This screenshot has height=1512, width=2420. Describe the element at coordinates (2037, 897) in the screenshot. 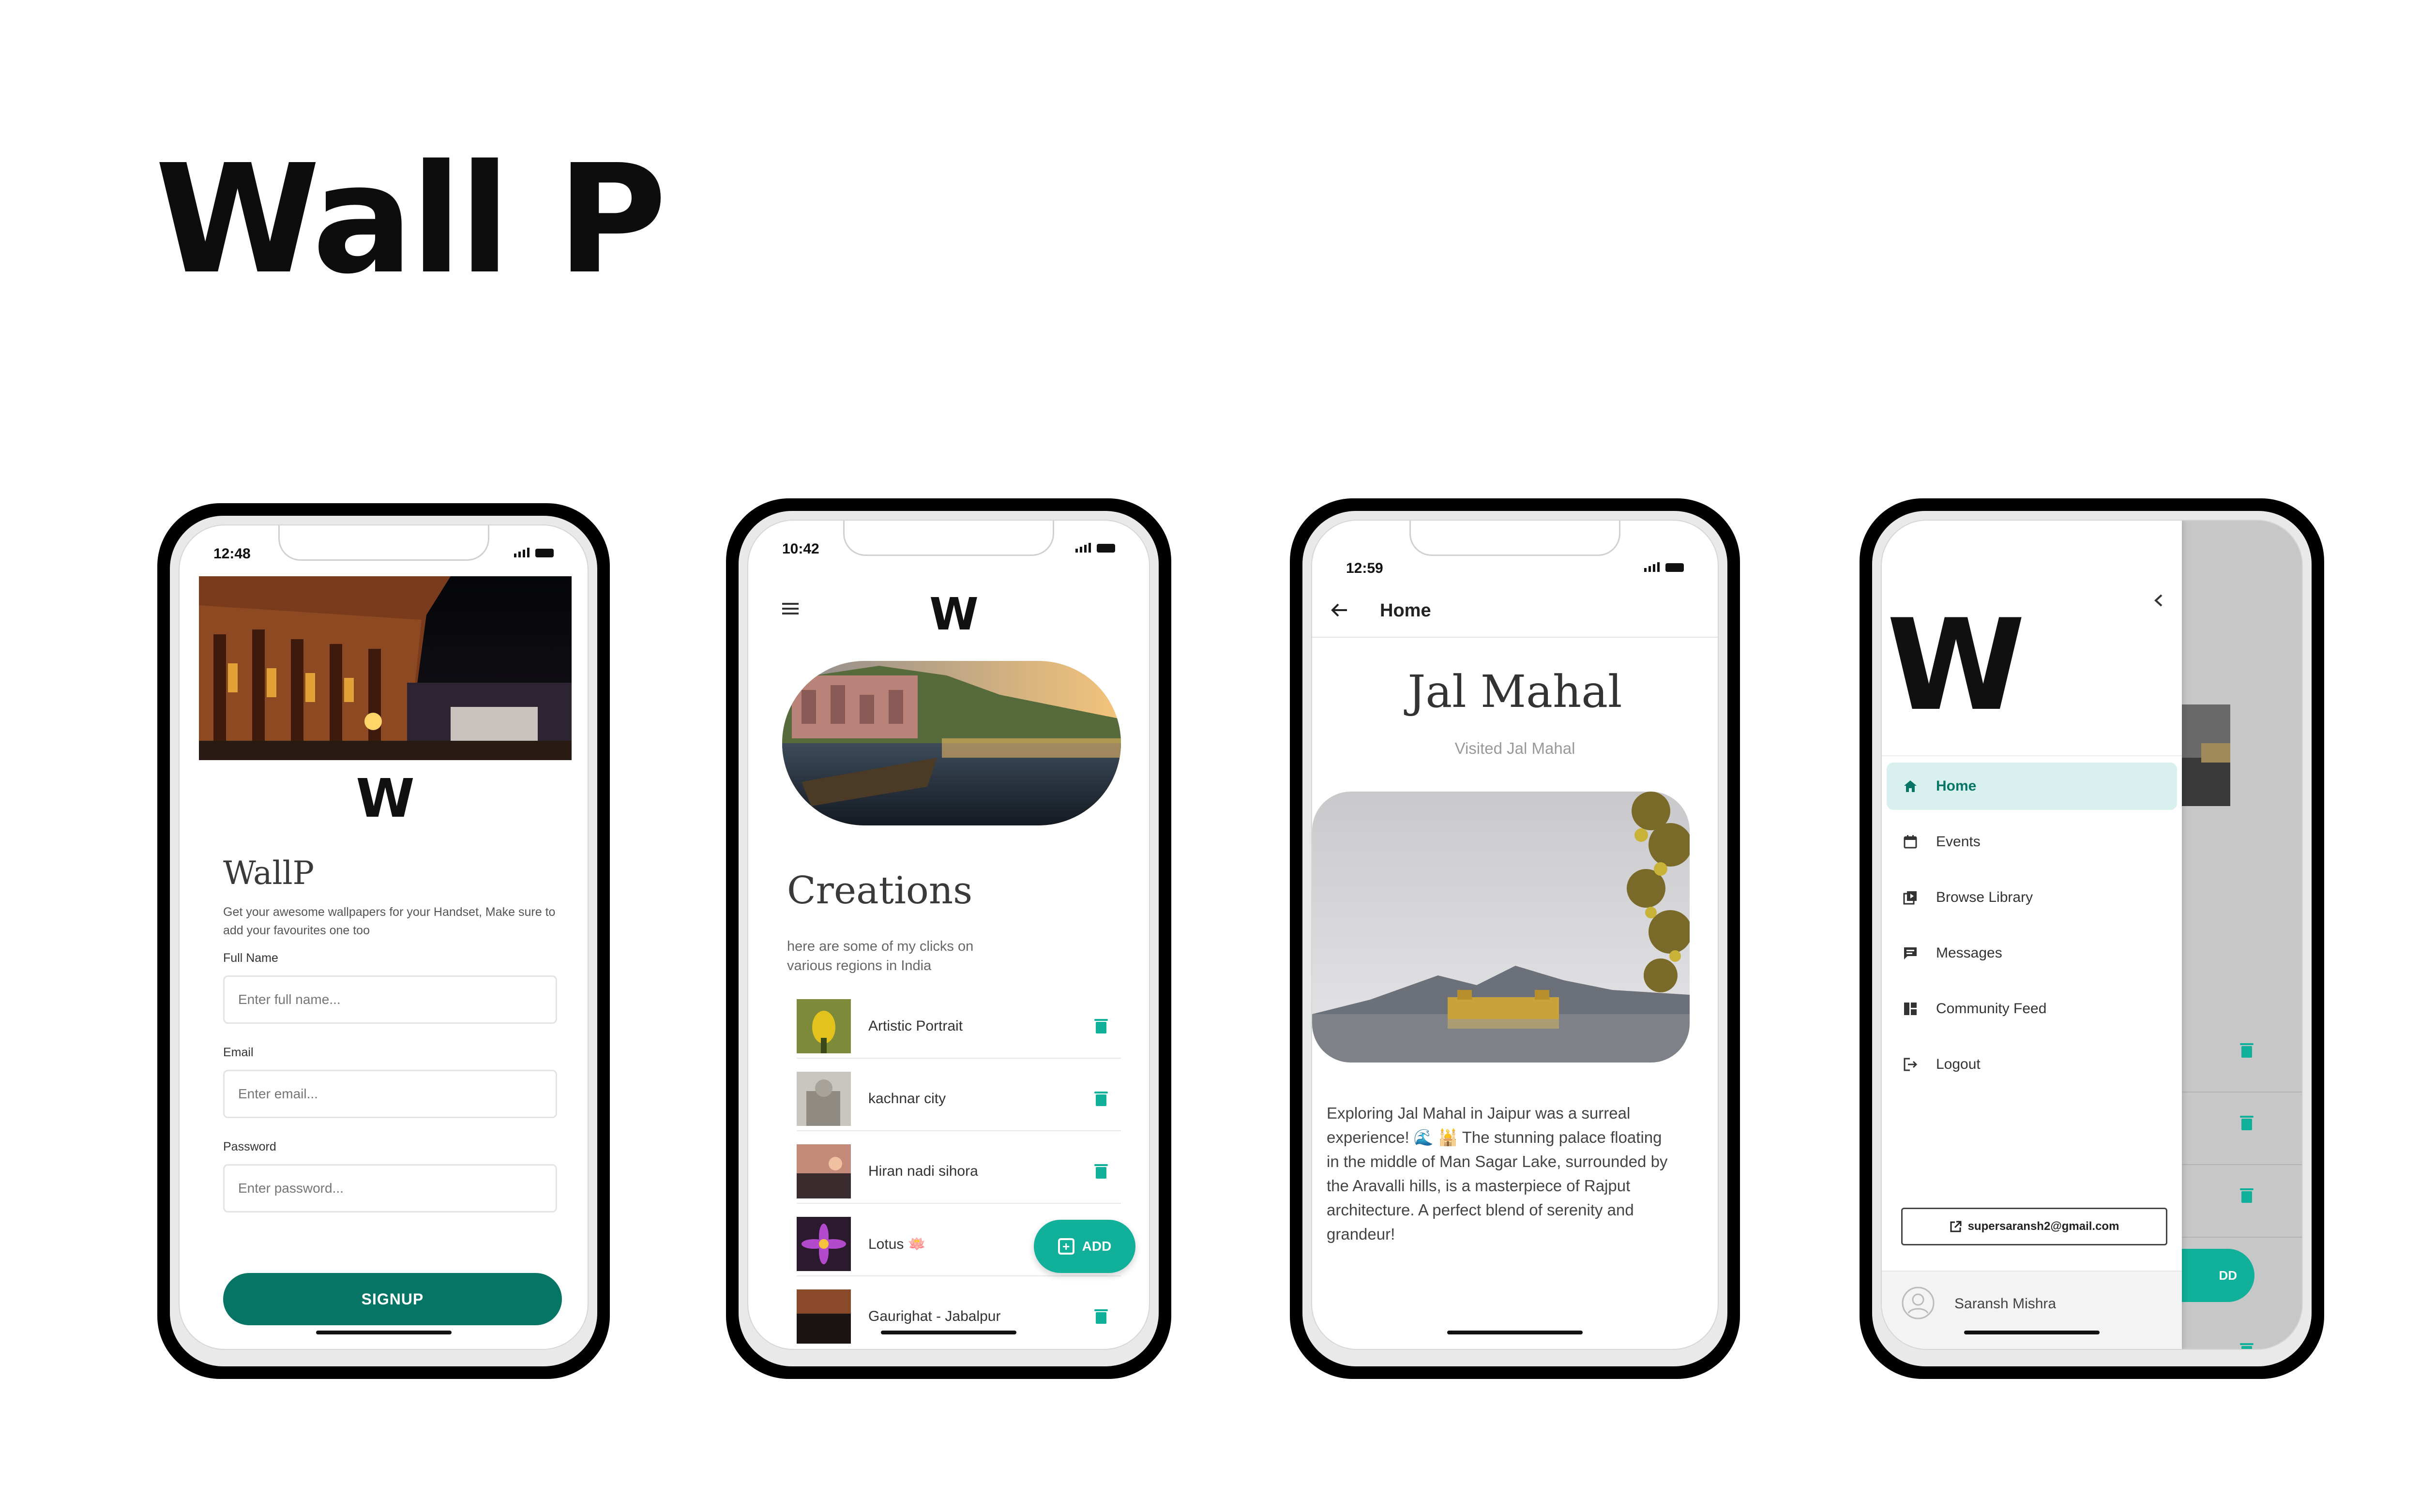

I see `menu-item-browse-library: Browse Library` at that location.